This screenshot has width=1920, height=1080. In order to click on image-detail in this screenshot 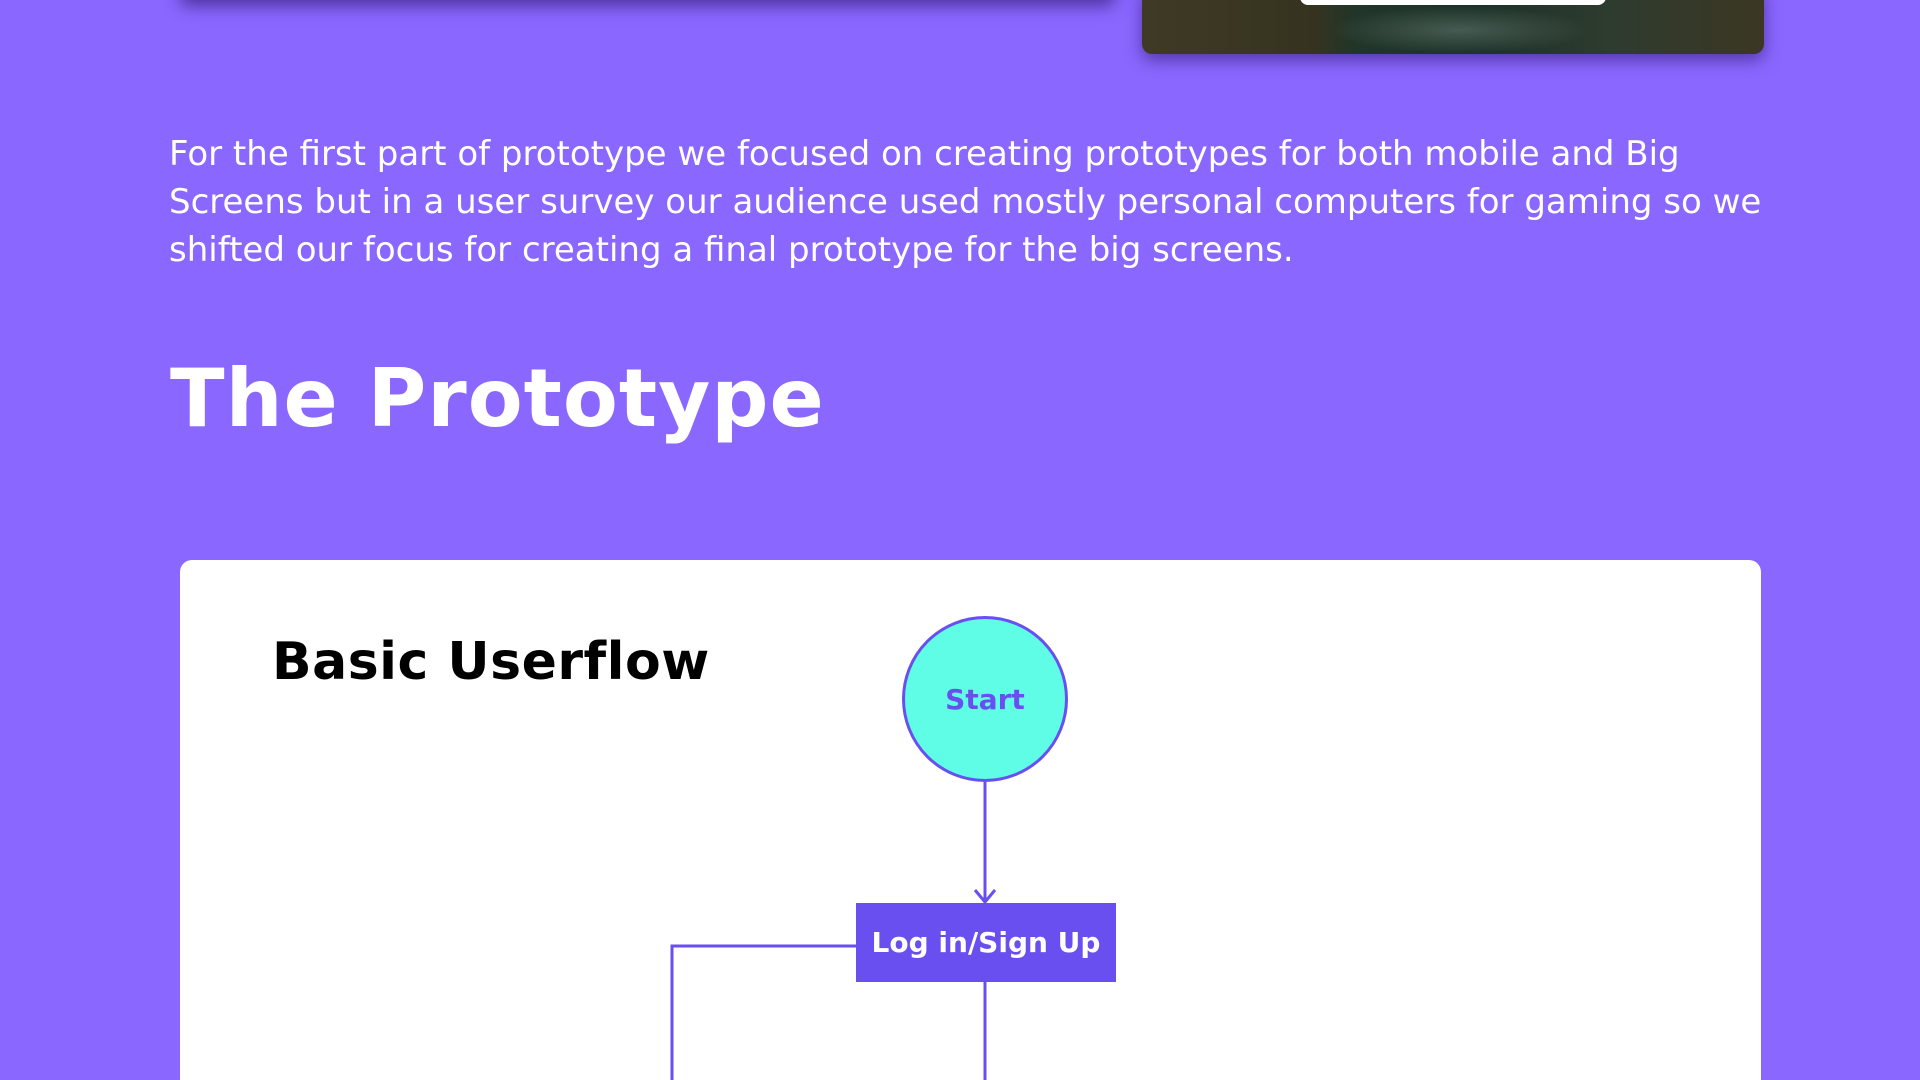, I will do `click(1460, 30)`.